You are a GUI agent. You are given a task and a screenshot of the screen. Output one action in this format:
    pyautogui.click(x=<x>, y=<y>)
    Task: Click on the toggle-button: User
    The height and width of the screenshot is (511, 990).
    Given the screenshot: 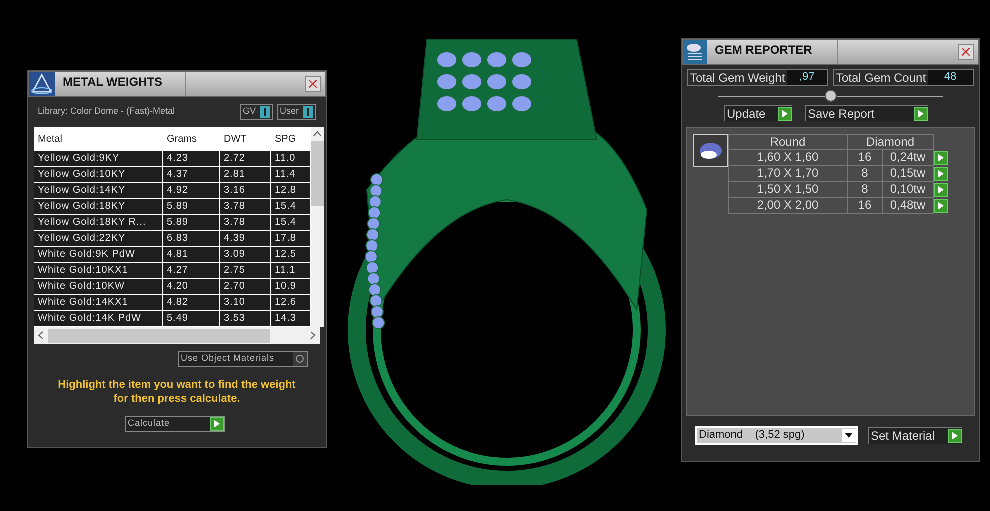 What is the action you would take?
    pyautogui.click(x=296, y=112)
    